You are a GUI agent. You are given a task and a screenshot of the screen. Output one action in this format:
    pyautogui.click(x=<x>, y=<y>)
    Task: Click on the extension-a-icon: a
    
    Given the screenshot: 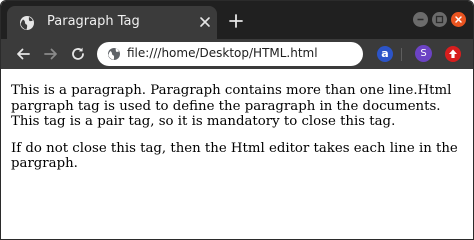 What is the action you would take?
    pyautogui.click(x=385, y=54)
    